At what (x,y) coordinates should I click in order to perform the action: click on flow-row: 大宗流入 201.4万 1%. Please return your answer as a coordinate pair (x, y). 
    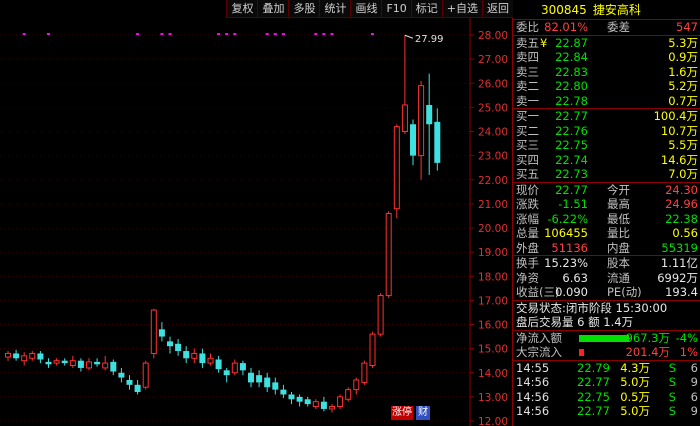
    Looking at the image, I should click on (606, 352).